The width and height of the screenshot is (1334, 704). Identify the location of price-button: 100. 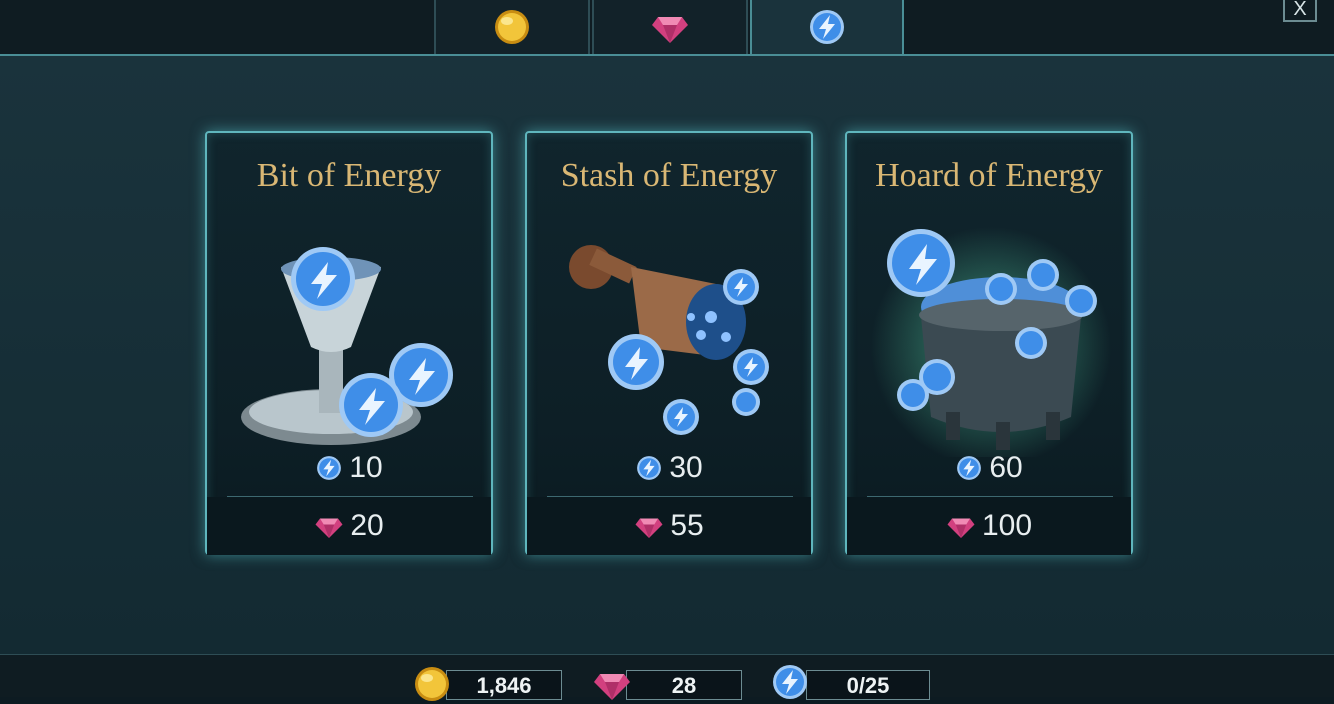
(989, 526).